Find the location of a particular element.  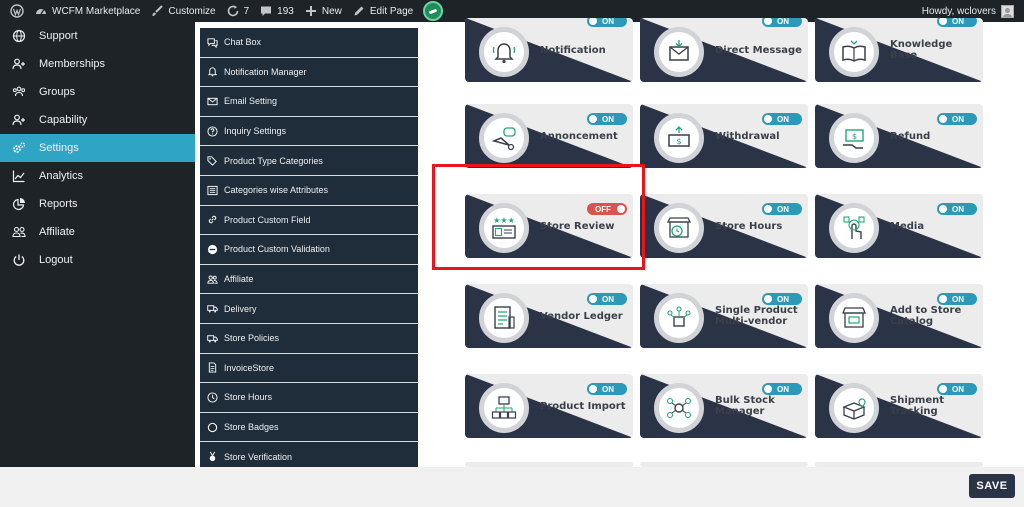

clock-icon is located at coordinates (212, 397).